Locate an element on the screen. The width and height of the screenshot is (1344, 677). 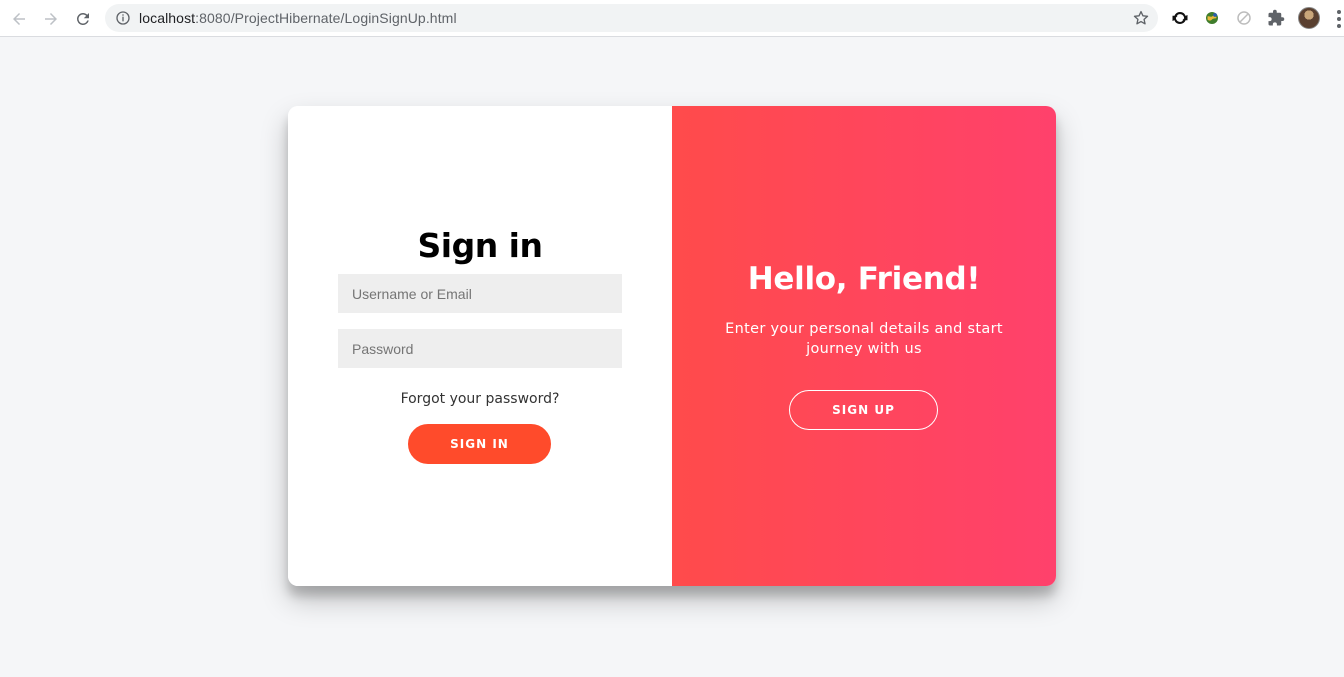
reload-icon is located at coordinates (83, 19).